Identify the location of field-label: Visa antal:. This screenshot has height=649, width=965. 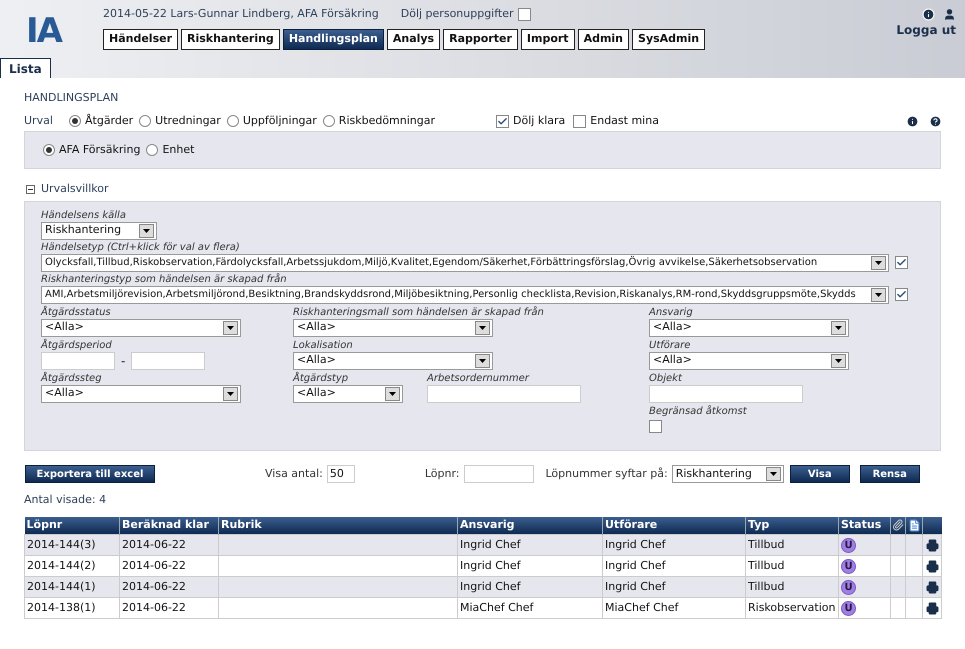
(294, 474).